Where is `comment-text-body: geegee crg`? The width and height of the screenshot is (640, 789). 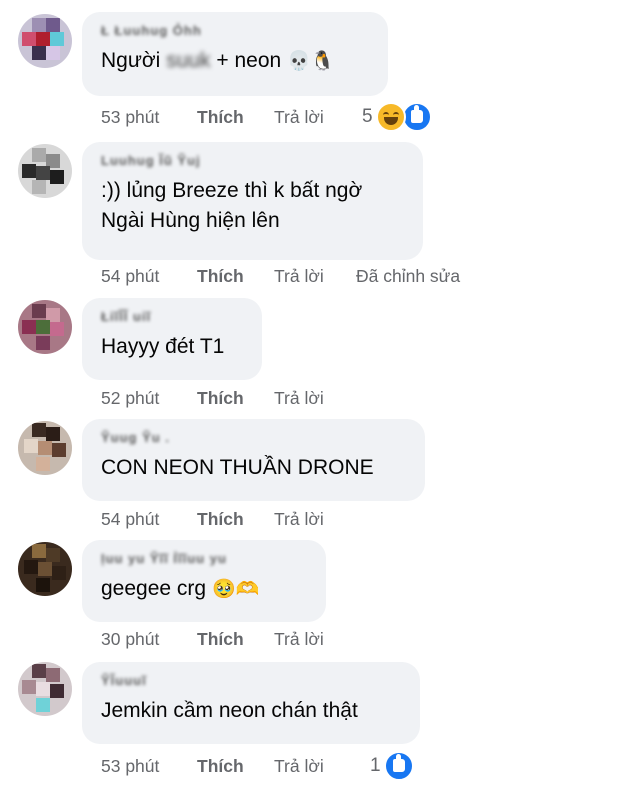 comment-text-body: geegee crg is located at coordinates (154, 588).